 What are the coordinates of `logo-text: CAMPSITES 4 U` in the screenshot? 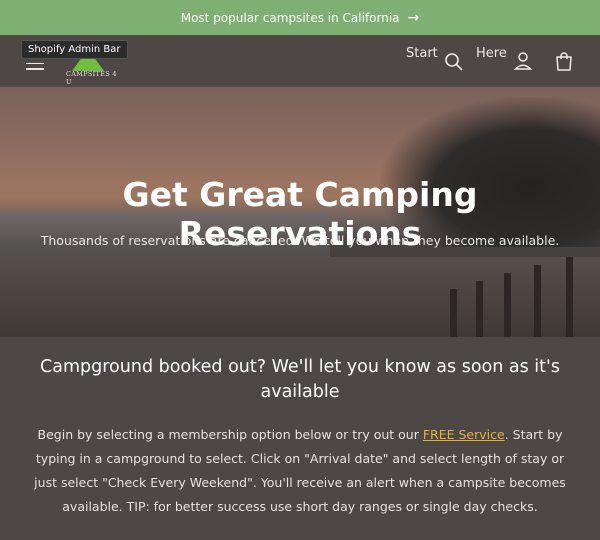 It's located at (91, 78).